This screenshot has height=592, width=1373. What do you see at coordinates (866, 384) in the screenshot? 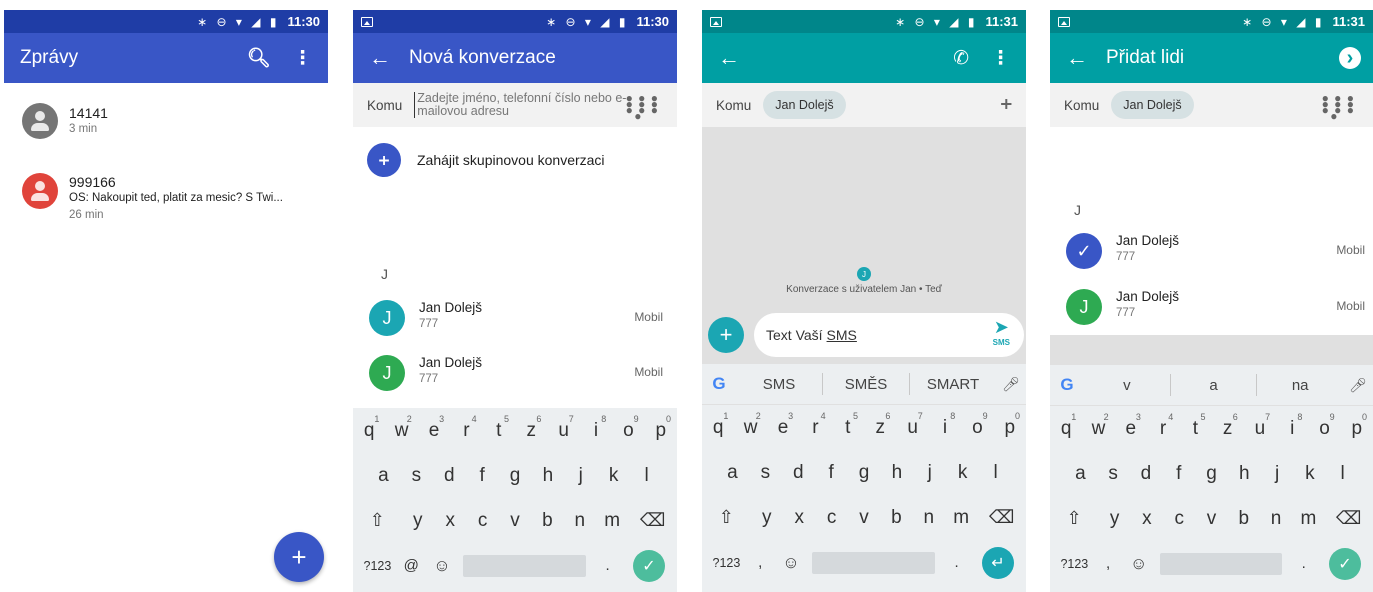
I see `suggestion-2: SMĚS` at bounding box center [866, 384].